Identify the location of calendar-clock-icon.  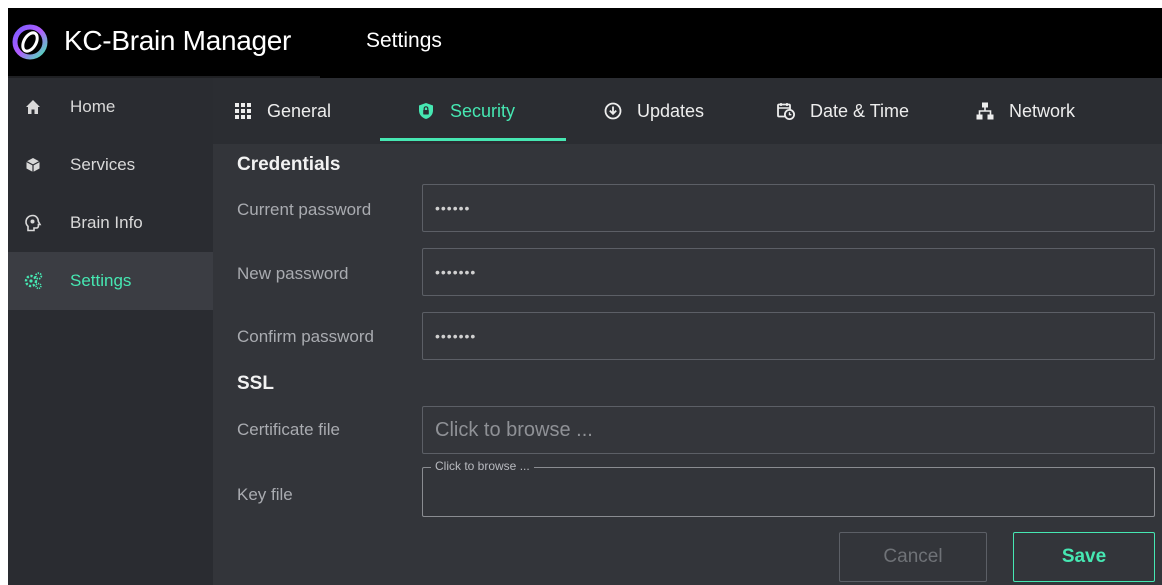
(786, 111).